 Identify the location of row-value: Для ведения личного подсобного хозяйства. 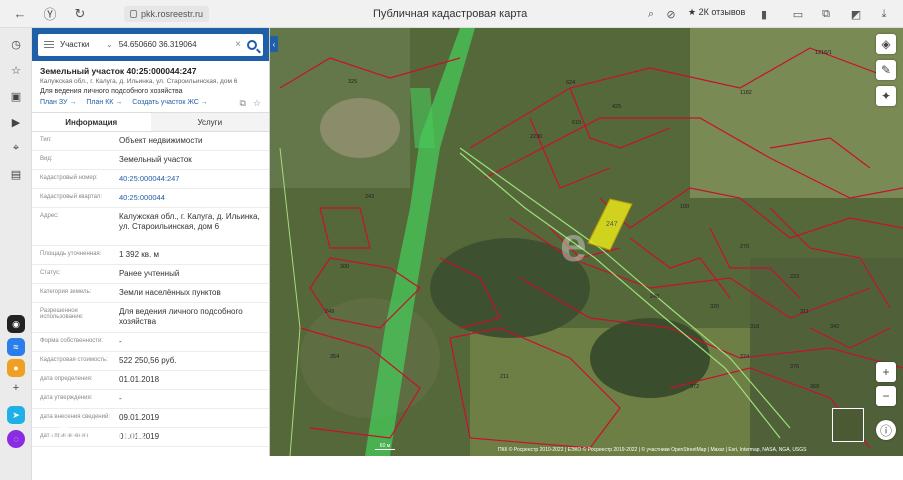
(181, 316).